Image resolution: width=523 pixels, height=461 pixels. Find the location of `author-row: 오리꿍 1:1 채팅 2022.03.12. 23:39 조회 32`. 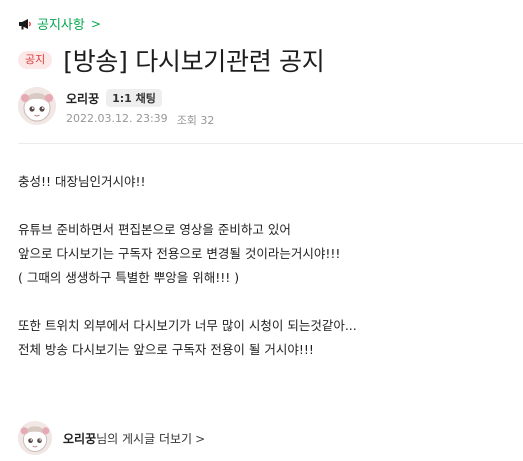

author-row: 오리꿍 1:1 채팅 2022.03.12. 23:39 조회 32 is located at coordinates (116, 107).